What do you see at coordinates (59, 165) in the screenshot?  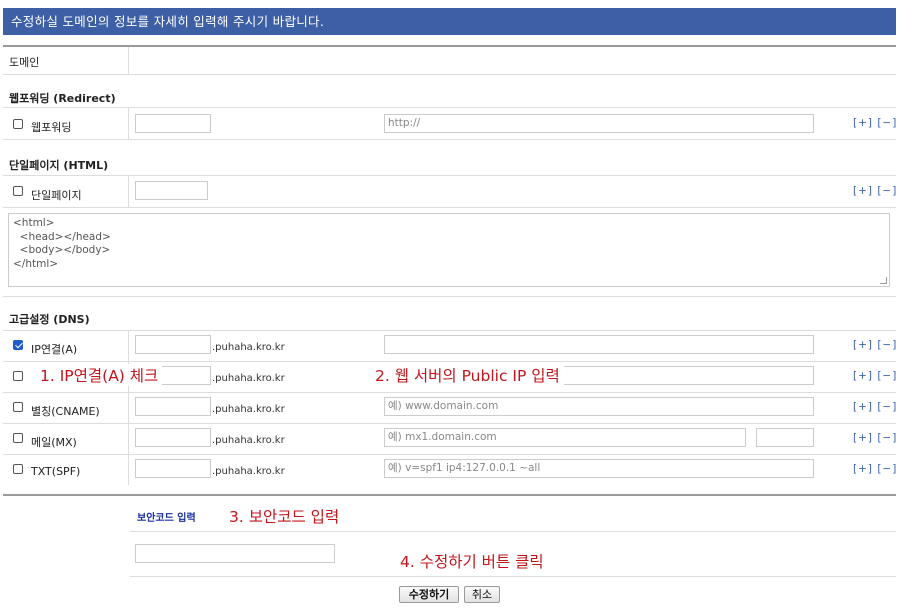 I see `single-page-section-title: 단일페이지 (HTML)` at bounding box center [59, 165].